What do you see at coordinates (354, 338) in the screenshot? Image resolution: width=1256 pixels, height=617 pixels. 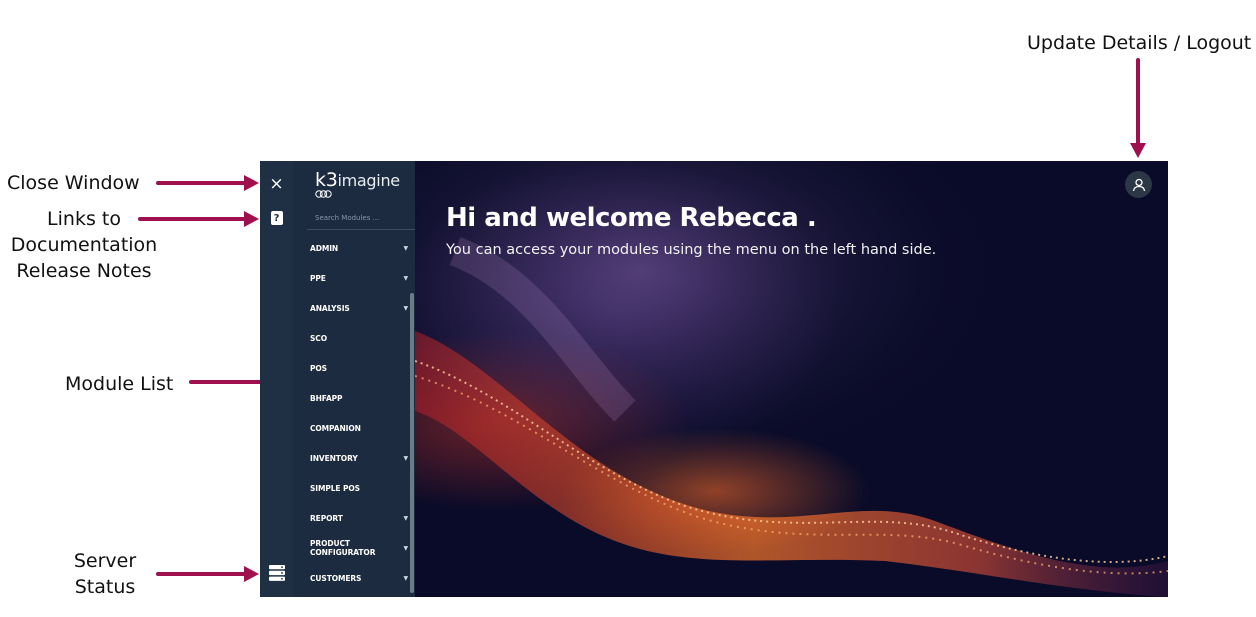 I see `module-item: SCO` at bounding box center [354, 338].